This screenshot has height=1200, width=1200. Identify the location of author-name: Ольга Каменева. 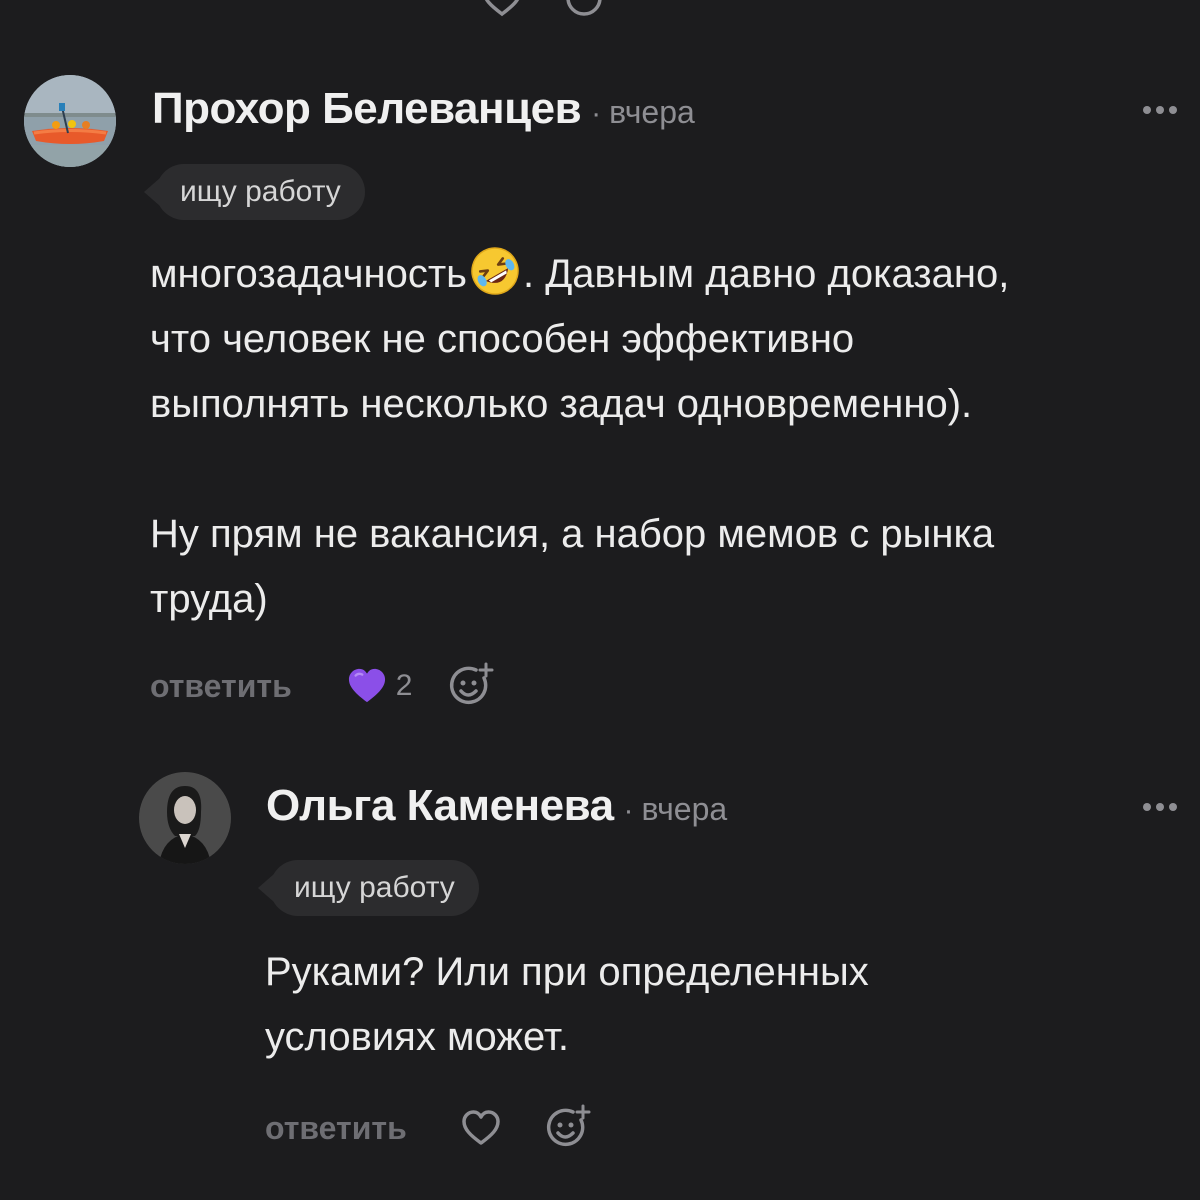
(440, 806).